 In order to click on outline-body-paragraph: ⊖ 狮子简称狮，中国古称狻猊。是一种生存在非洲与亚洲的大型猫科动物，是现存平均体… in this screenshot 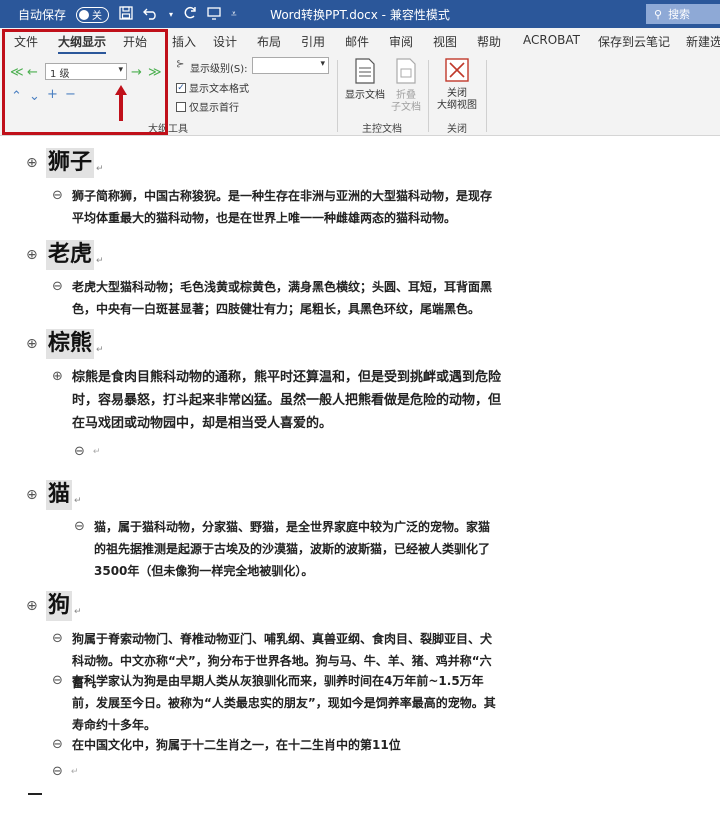, I will do `click(277, 207)`.